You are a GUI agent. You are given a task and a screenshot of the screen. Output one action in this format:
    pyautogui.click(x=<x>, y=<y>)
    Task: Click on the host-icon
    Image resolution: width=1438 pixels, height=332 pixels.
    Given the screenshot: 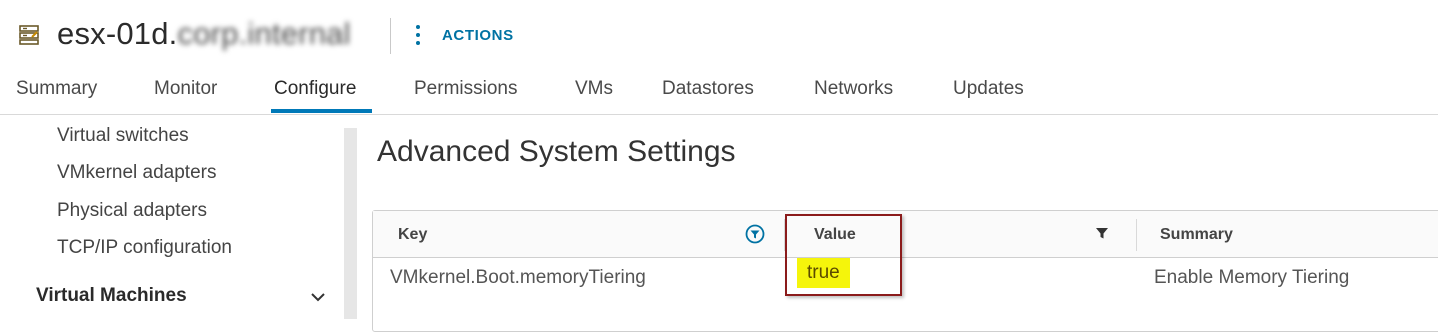 What is the action you would take?
    pyautogui.click(x=29, y=35)
    